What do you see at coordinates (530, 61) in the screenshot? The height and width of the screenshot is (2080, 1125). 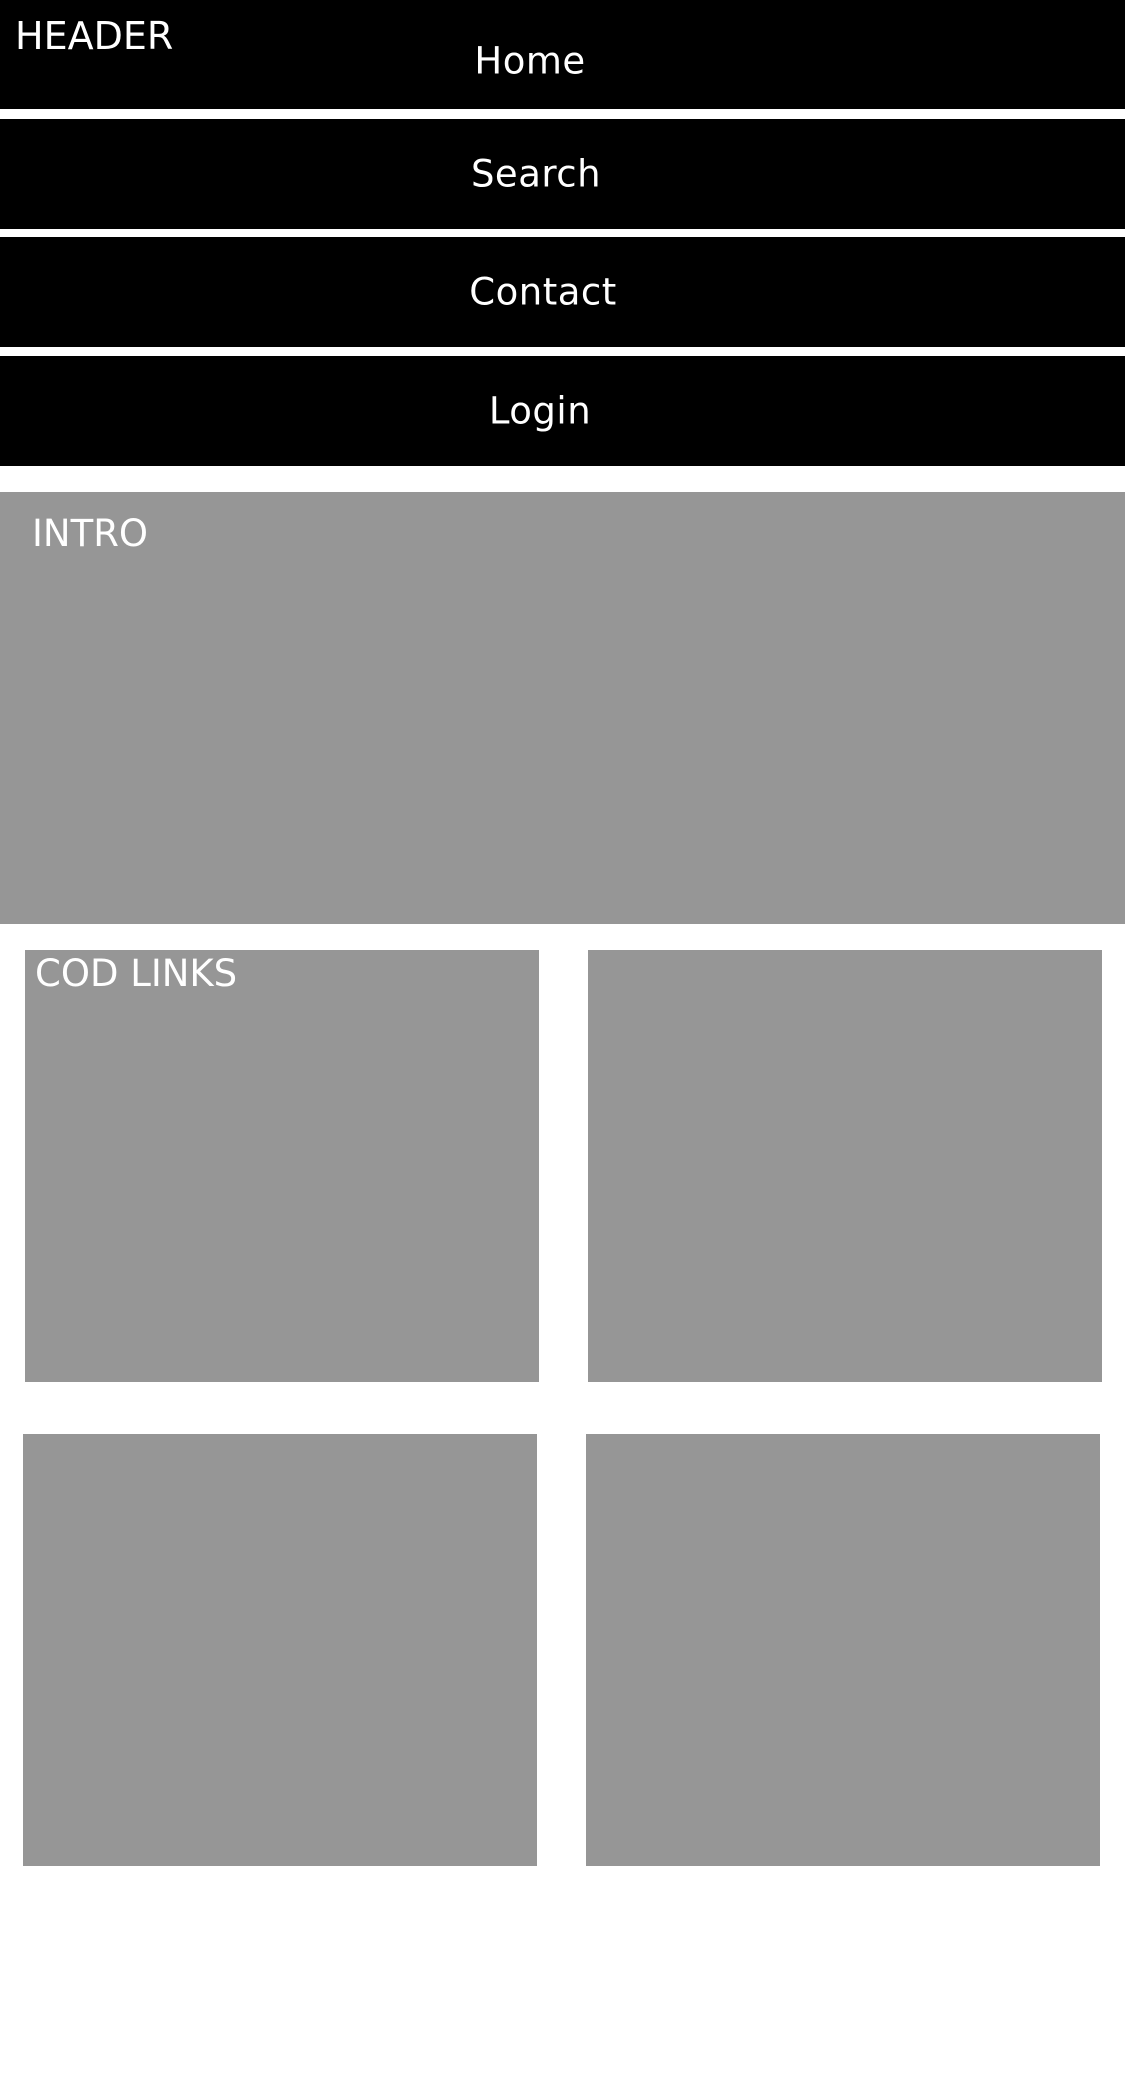 I see `nav-home-label: Home` at bounding box center [530, 61].